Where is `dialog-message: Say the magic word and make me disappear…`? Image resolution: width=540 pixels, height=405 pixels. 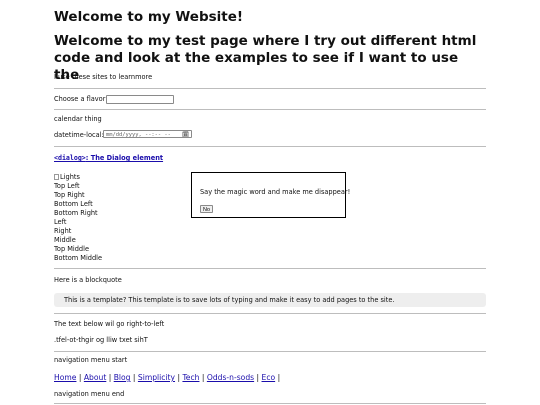 dialog-message: Say the magic word and make me disappear… is located at coordinates (275, 192).